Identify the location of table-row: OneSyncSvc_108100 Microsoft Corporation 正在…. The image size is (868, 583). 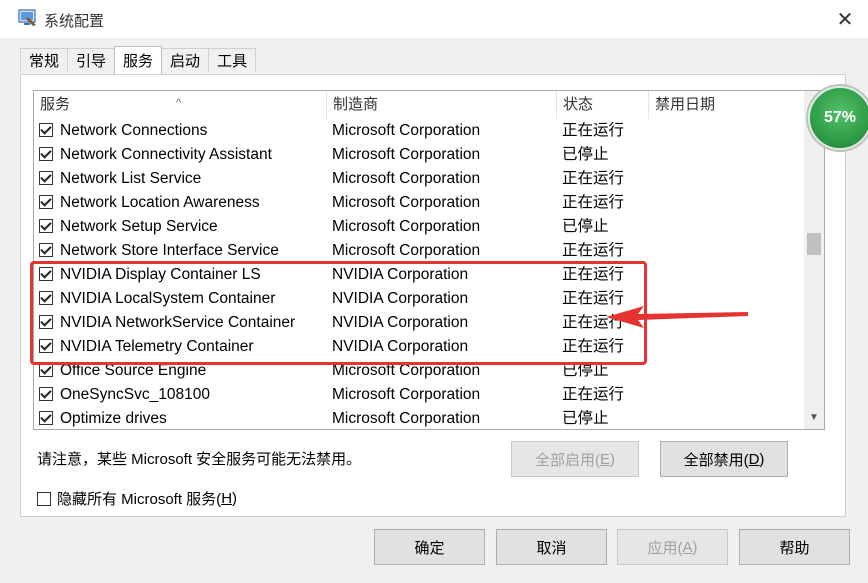
(419, 395).